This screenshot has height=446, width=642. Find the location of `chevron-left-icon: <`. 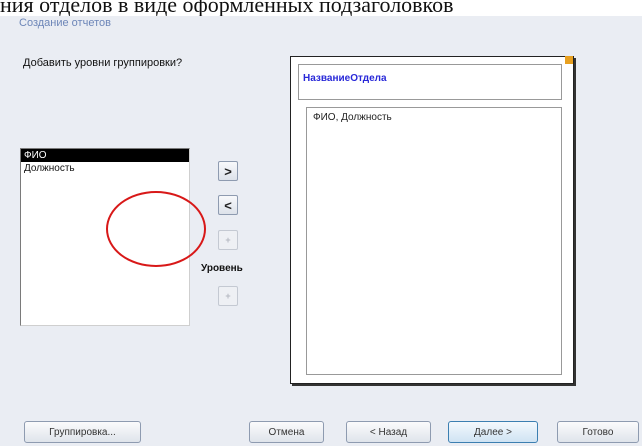

chevron-left-icon: < is located at coordinates (228, 205).